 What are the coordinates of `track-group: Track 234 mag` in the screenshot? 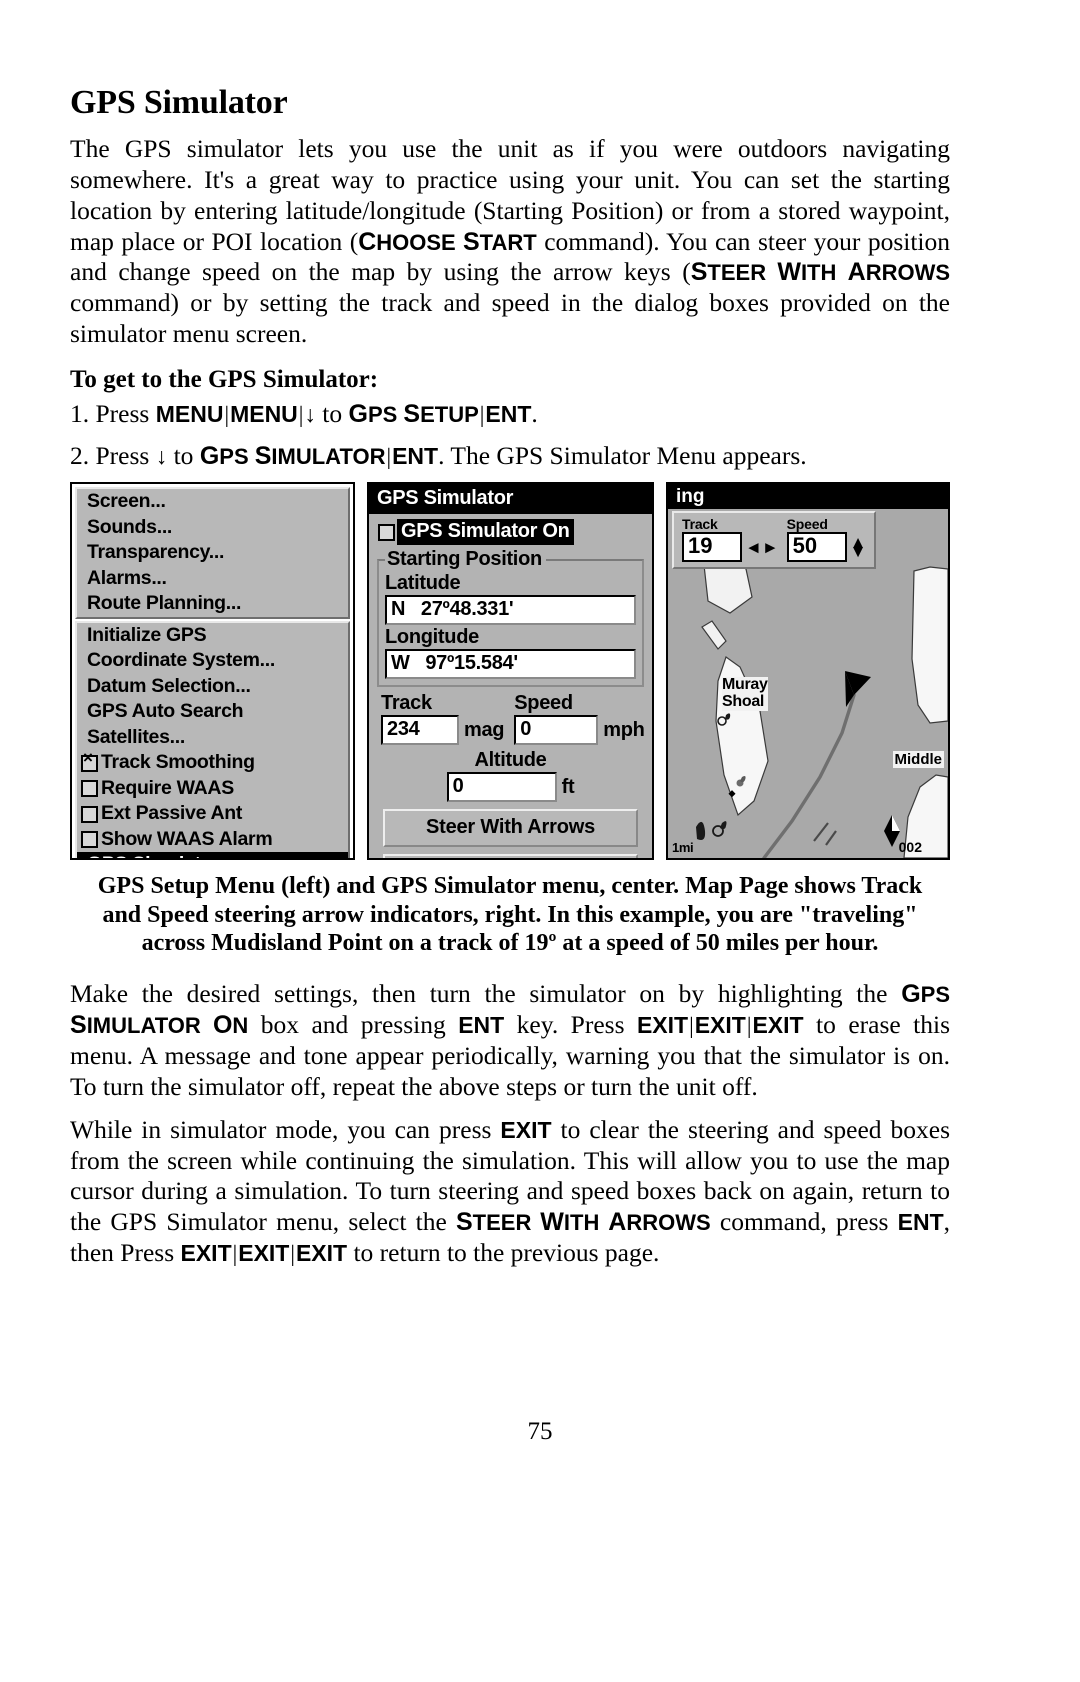 It's located at (443, 718).